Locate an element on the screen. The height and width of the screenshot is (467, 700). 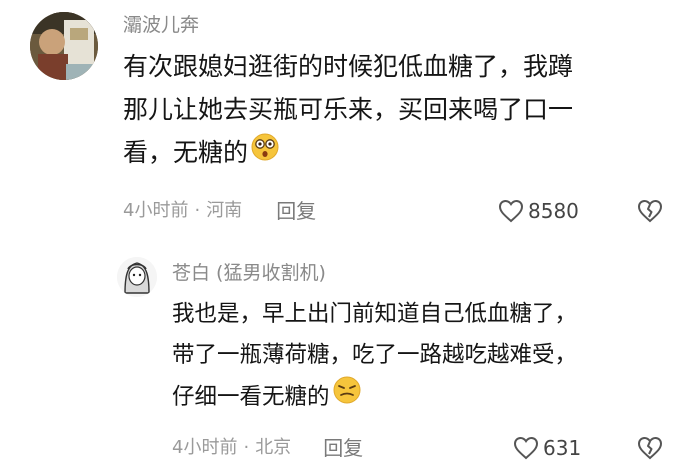
comment-text-line: 有次跟媳妇逛街的时候犯低血糖了，我蹲 is located at coordinates (348, 66).